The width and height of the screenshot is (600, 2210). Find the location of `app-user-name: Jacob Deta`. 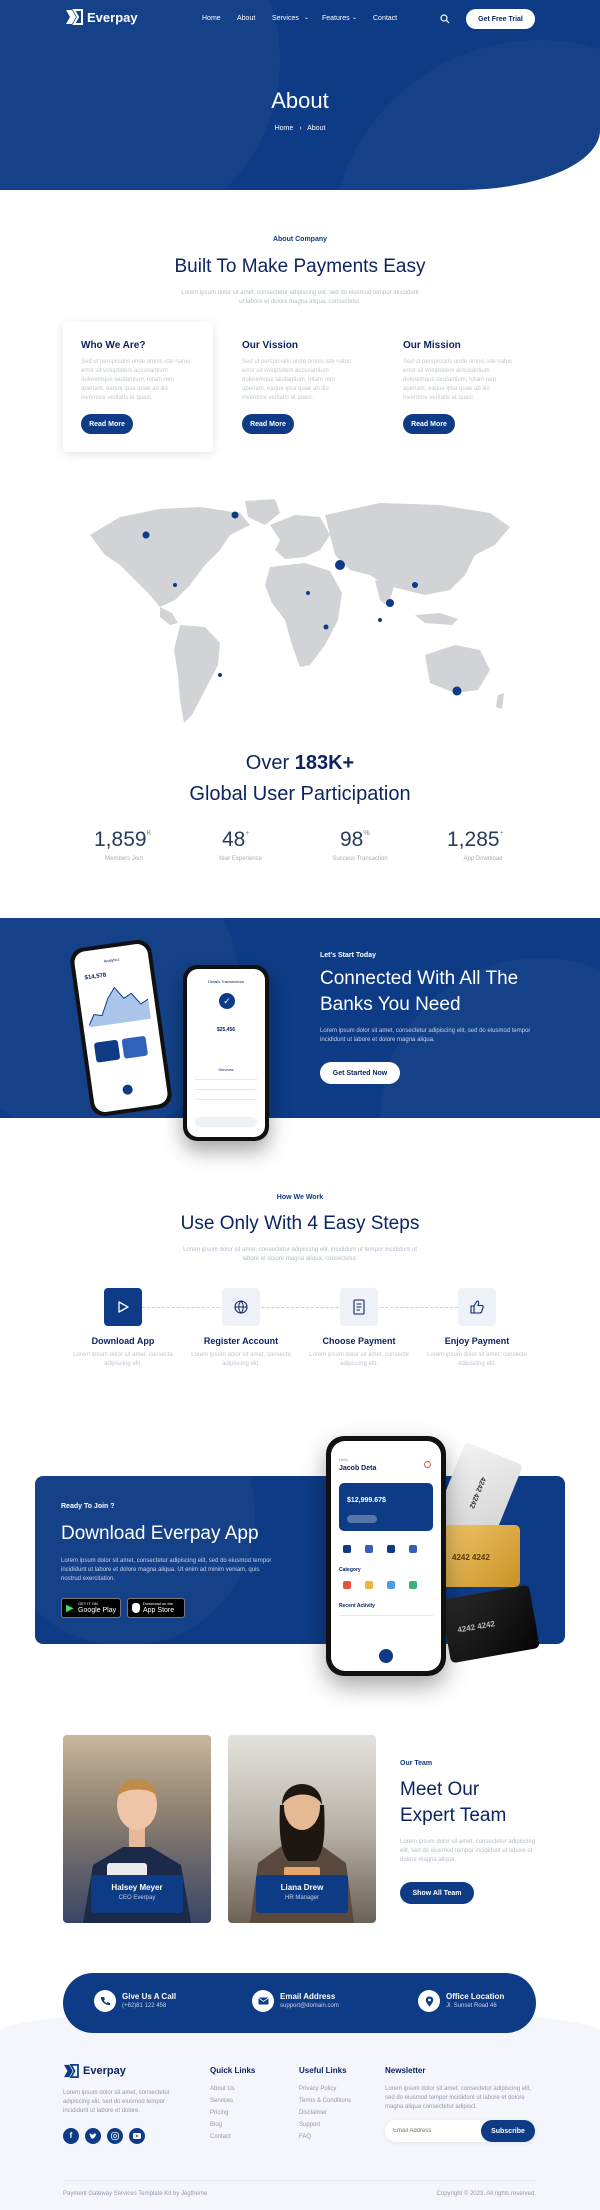

app-user-name: Jacob Deta is located at coordinates (358, 1468).